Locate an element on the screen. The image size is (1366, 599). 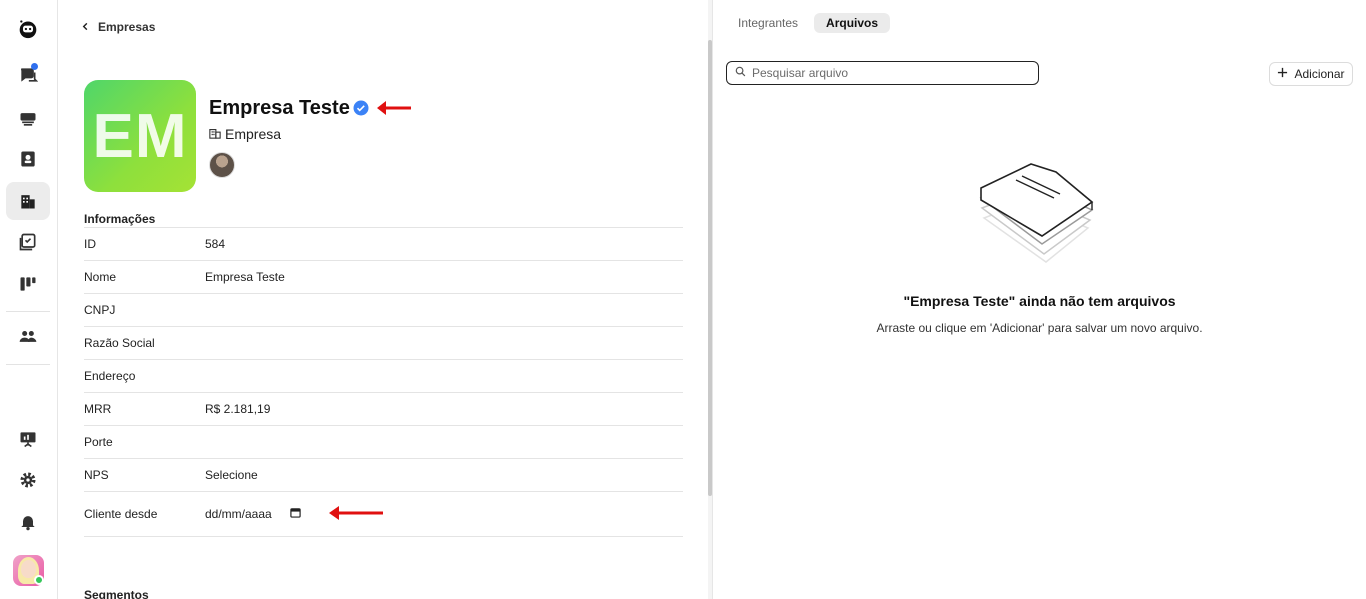
info-key: MRR is located at coordinates (98, 409).